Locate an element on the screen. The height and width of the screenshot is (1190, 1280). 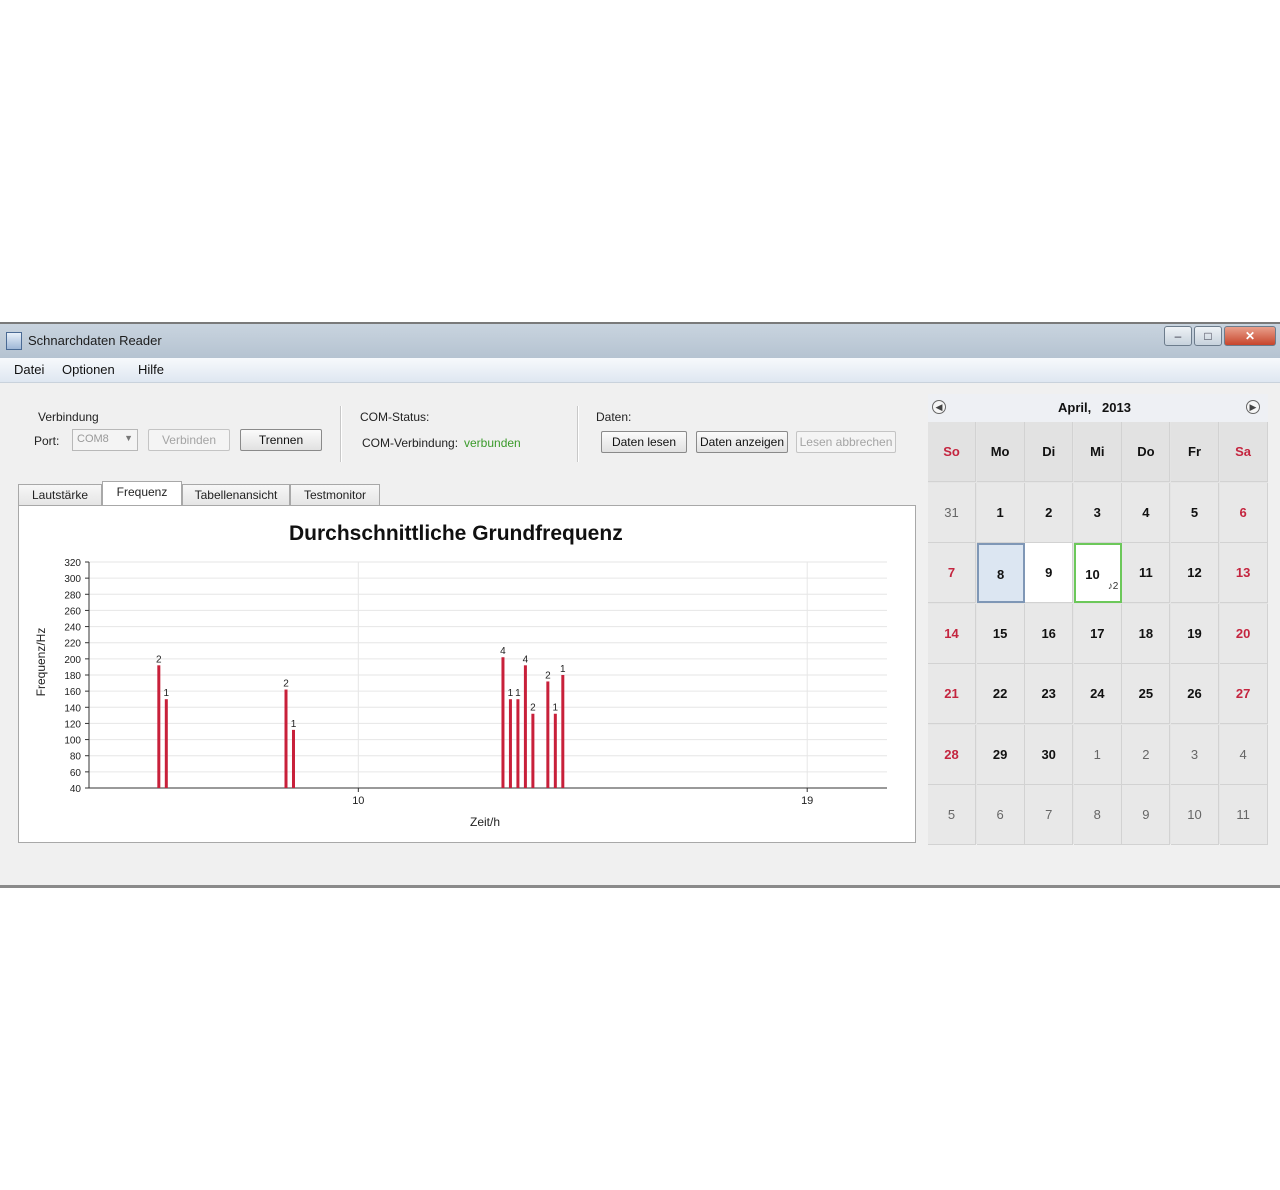
calendar-day-label: 14 is located at coordinates (951, 633).